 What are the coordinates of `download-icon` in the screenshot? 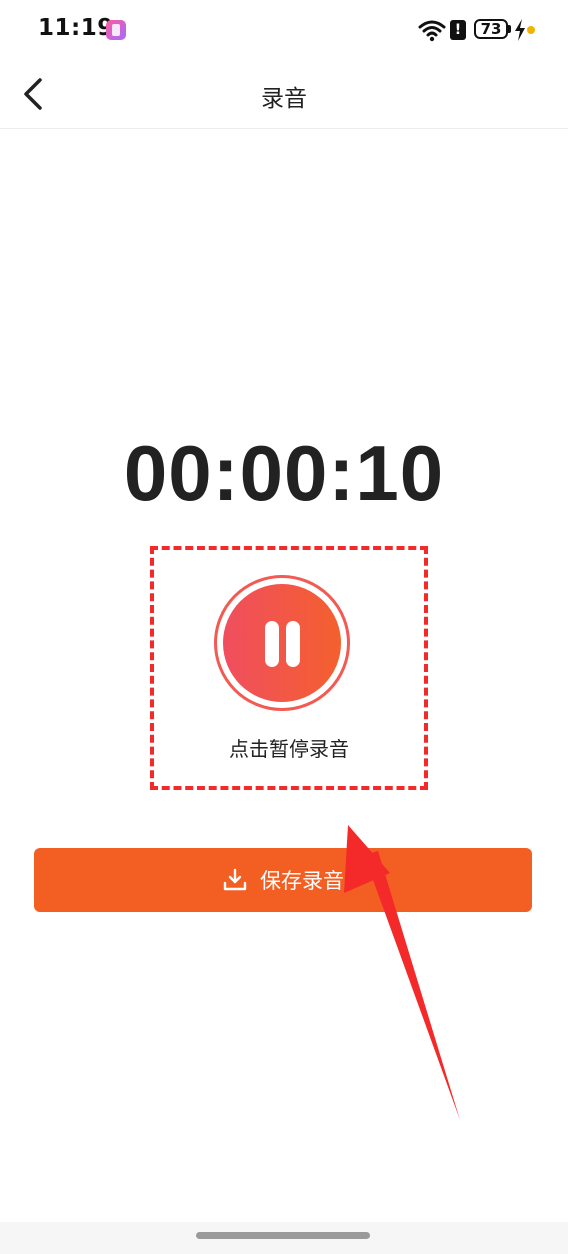 It's located at (235, 879).